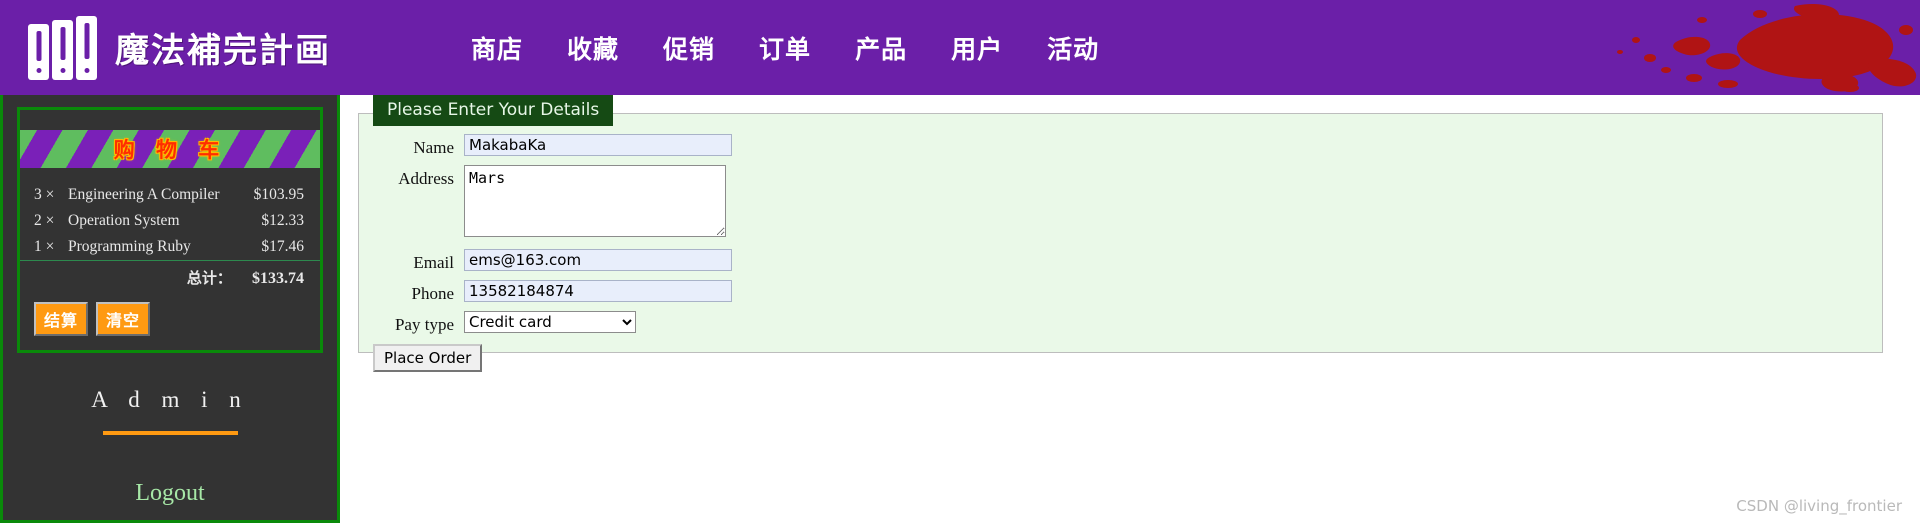 The width and height of the screenshot is (1920, 523). Describe the element at coordinates (497, 48) in the screenshot. I see `nav-item-shop: 商店` at that location.